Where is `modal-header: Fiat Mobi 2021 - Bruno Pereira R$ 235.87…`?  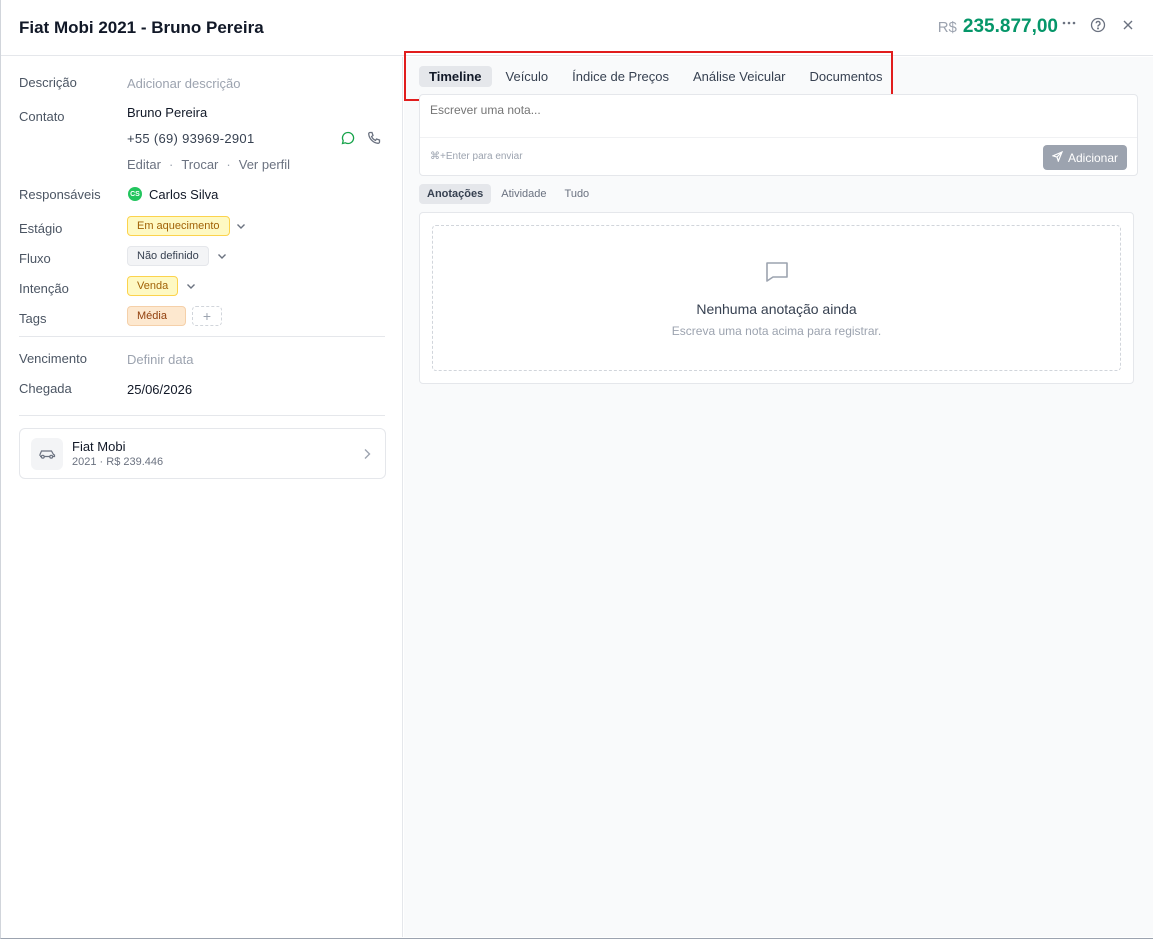
modal-header: Fiat Mobi 2021 - Bruno Pereira R$ 235.87… is located at coordinates (577, 28).